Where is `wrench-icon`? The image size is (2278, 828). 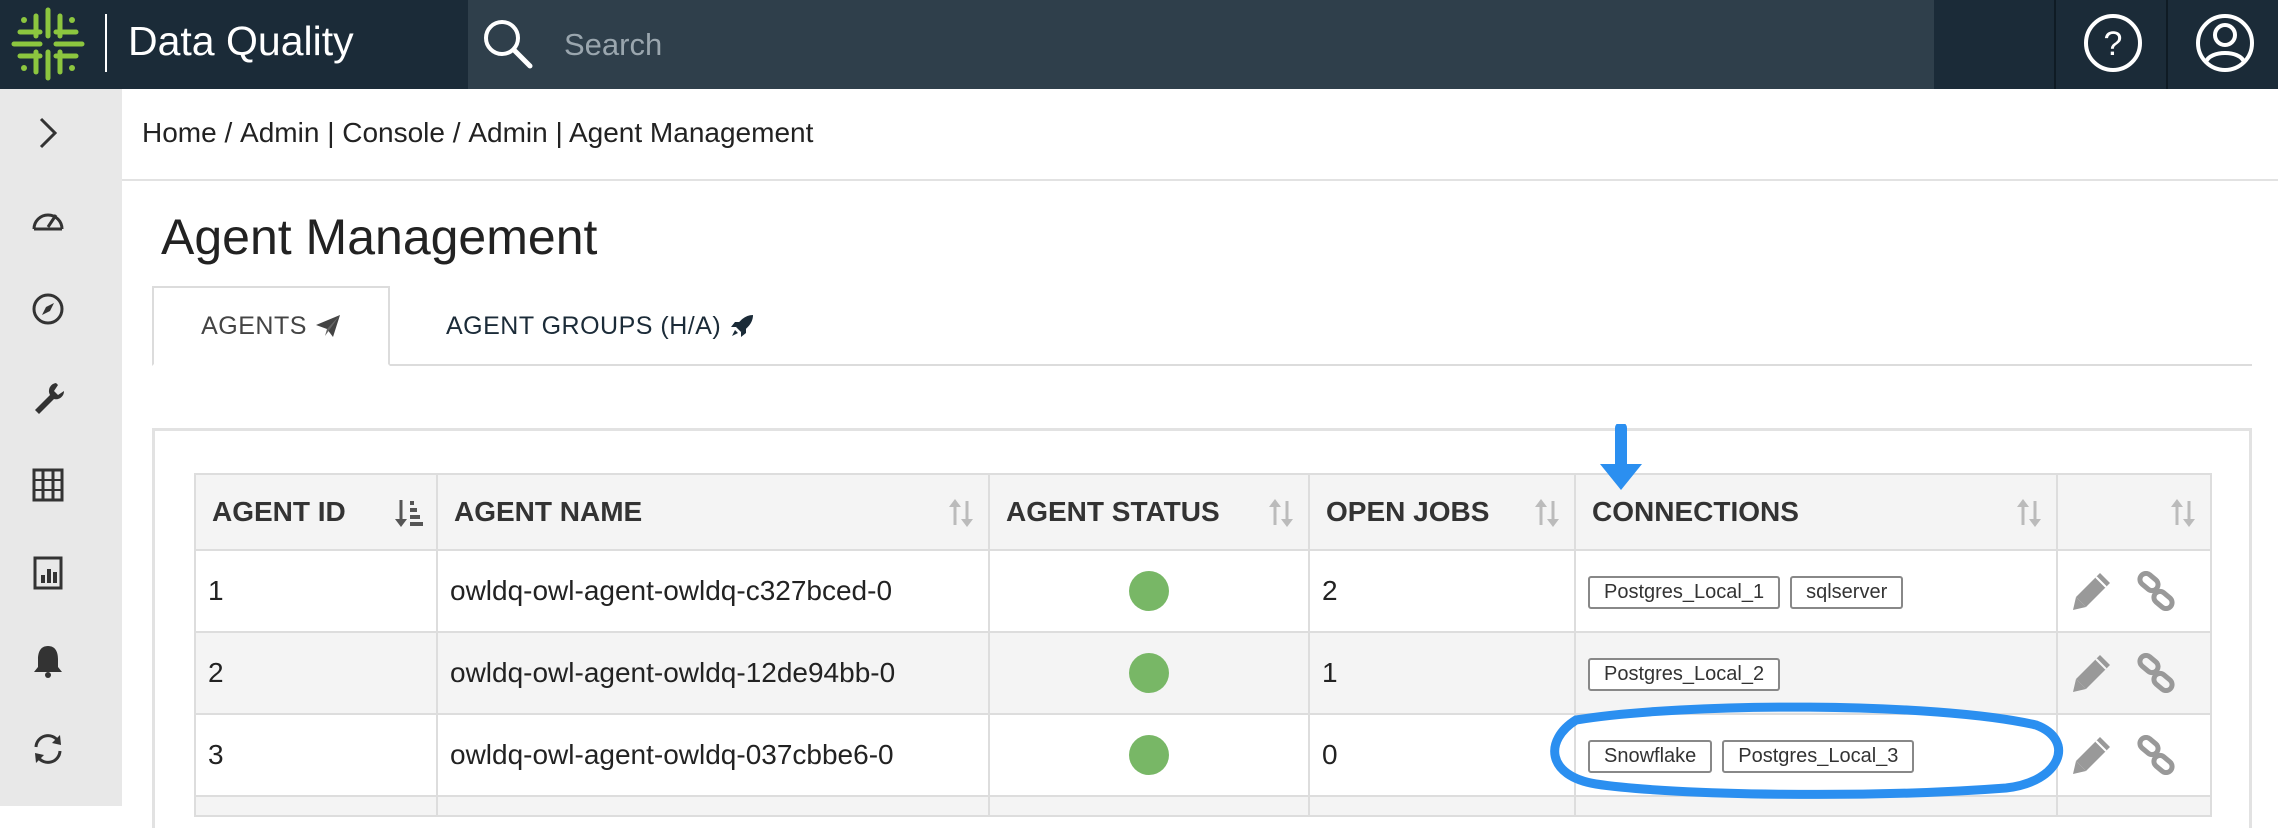
wrench-icon is located at coordinates (48, 397).